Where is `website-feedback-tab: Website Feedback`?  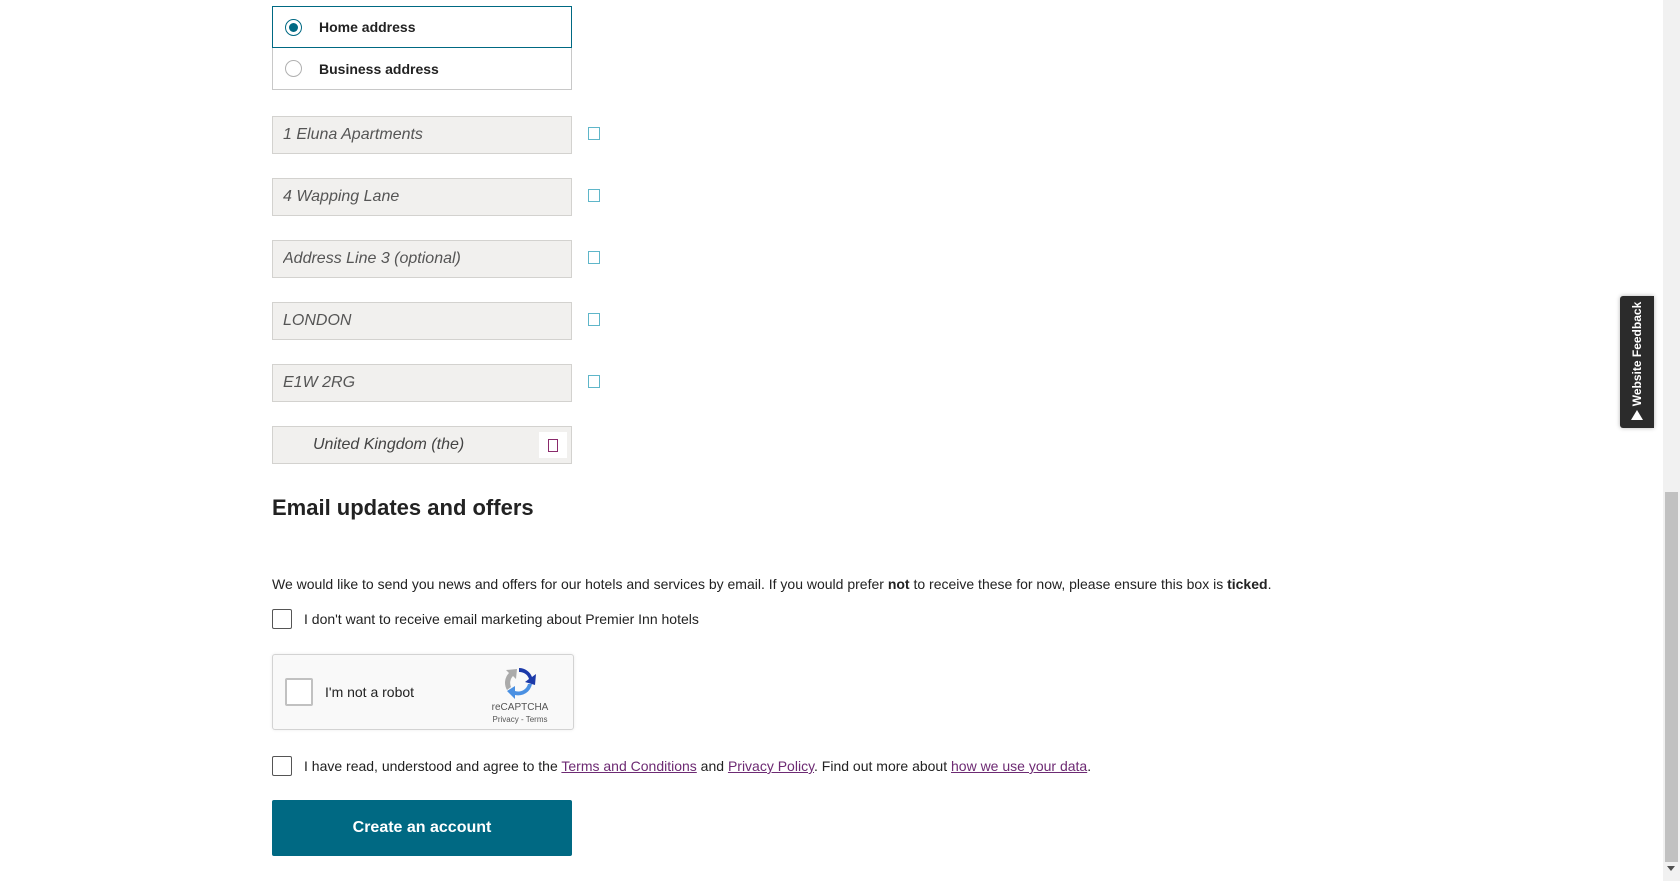 website-feedback-tab: Website Feedback is located at coordinates (1637, 362).